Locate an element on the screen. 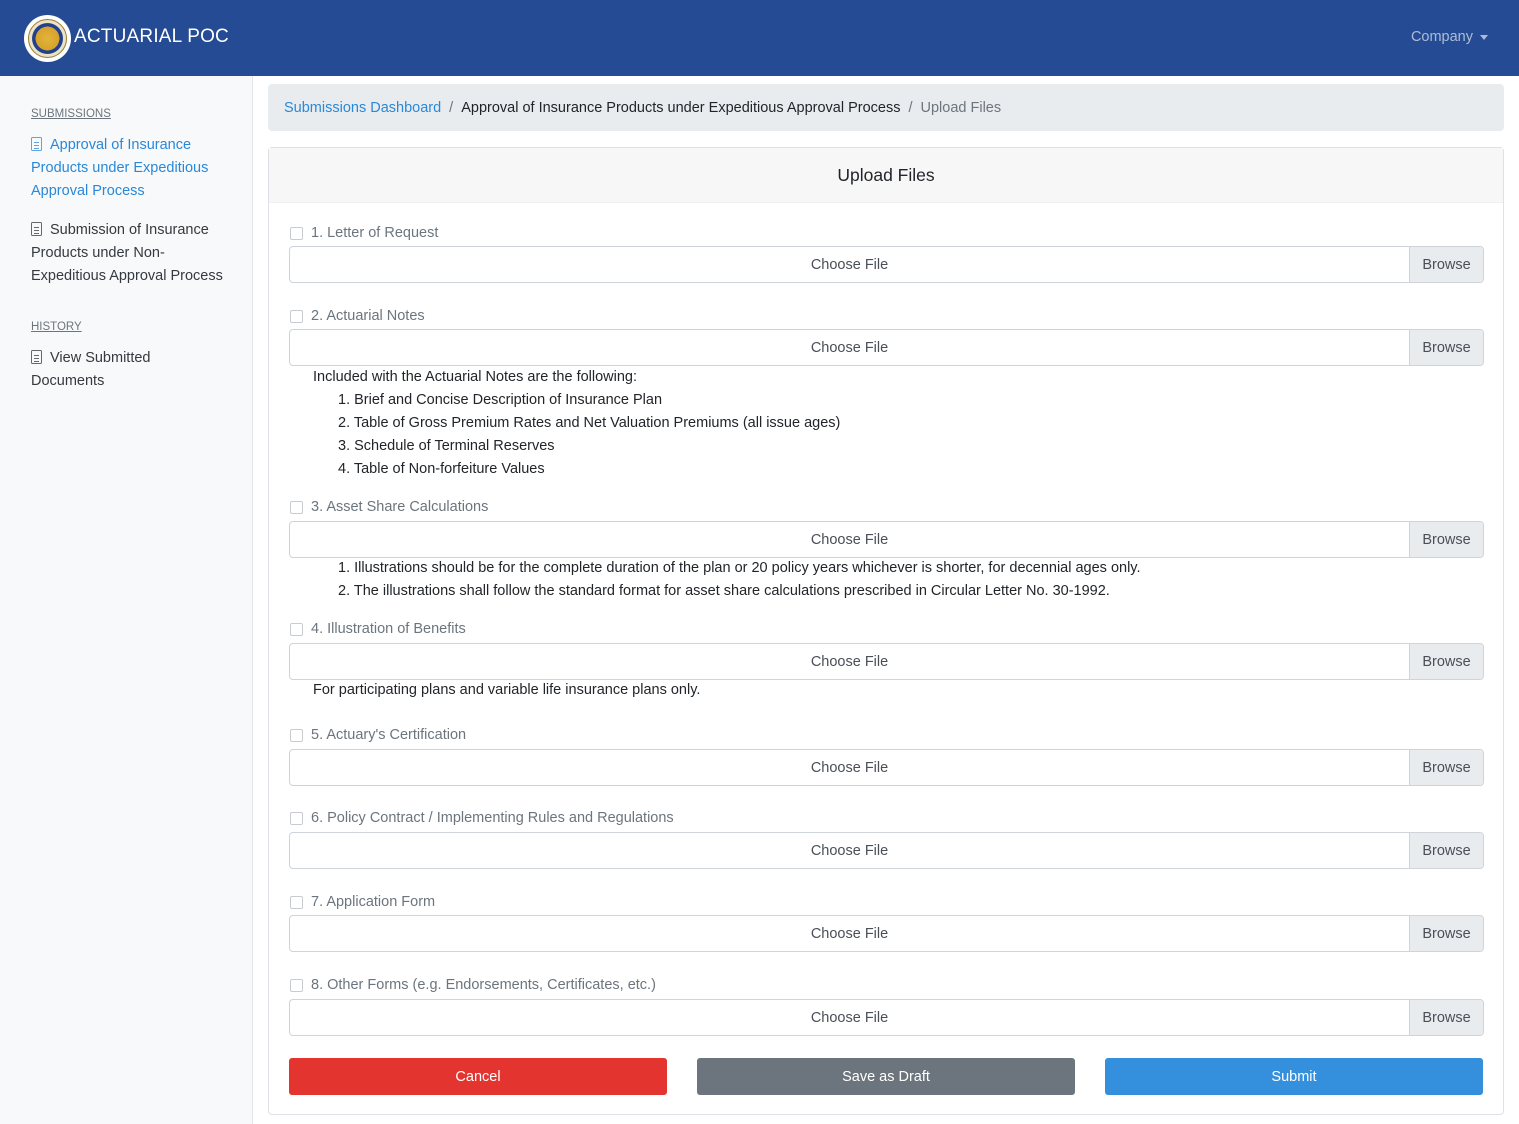 Image resolution: width=1519 pixels, height=1124 pixels. file-input-application-form: Choose File Browse is located at coordinates (886, 933).